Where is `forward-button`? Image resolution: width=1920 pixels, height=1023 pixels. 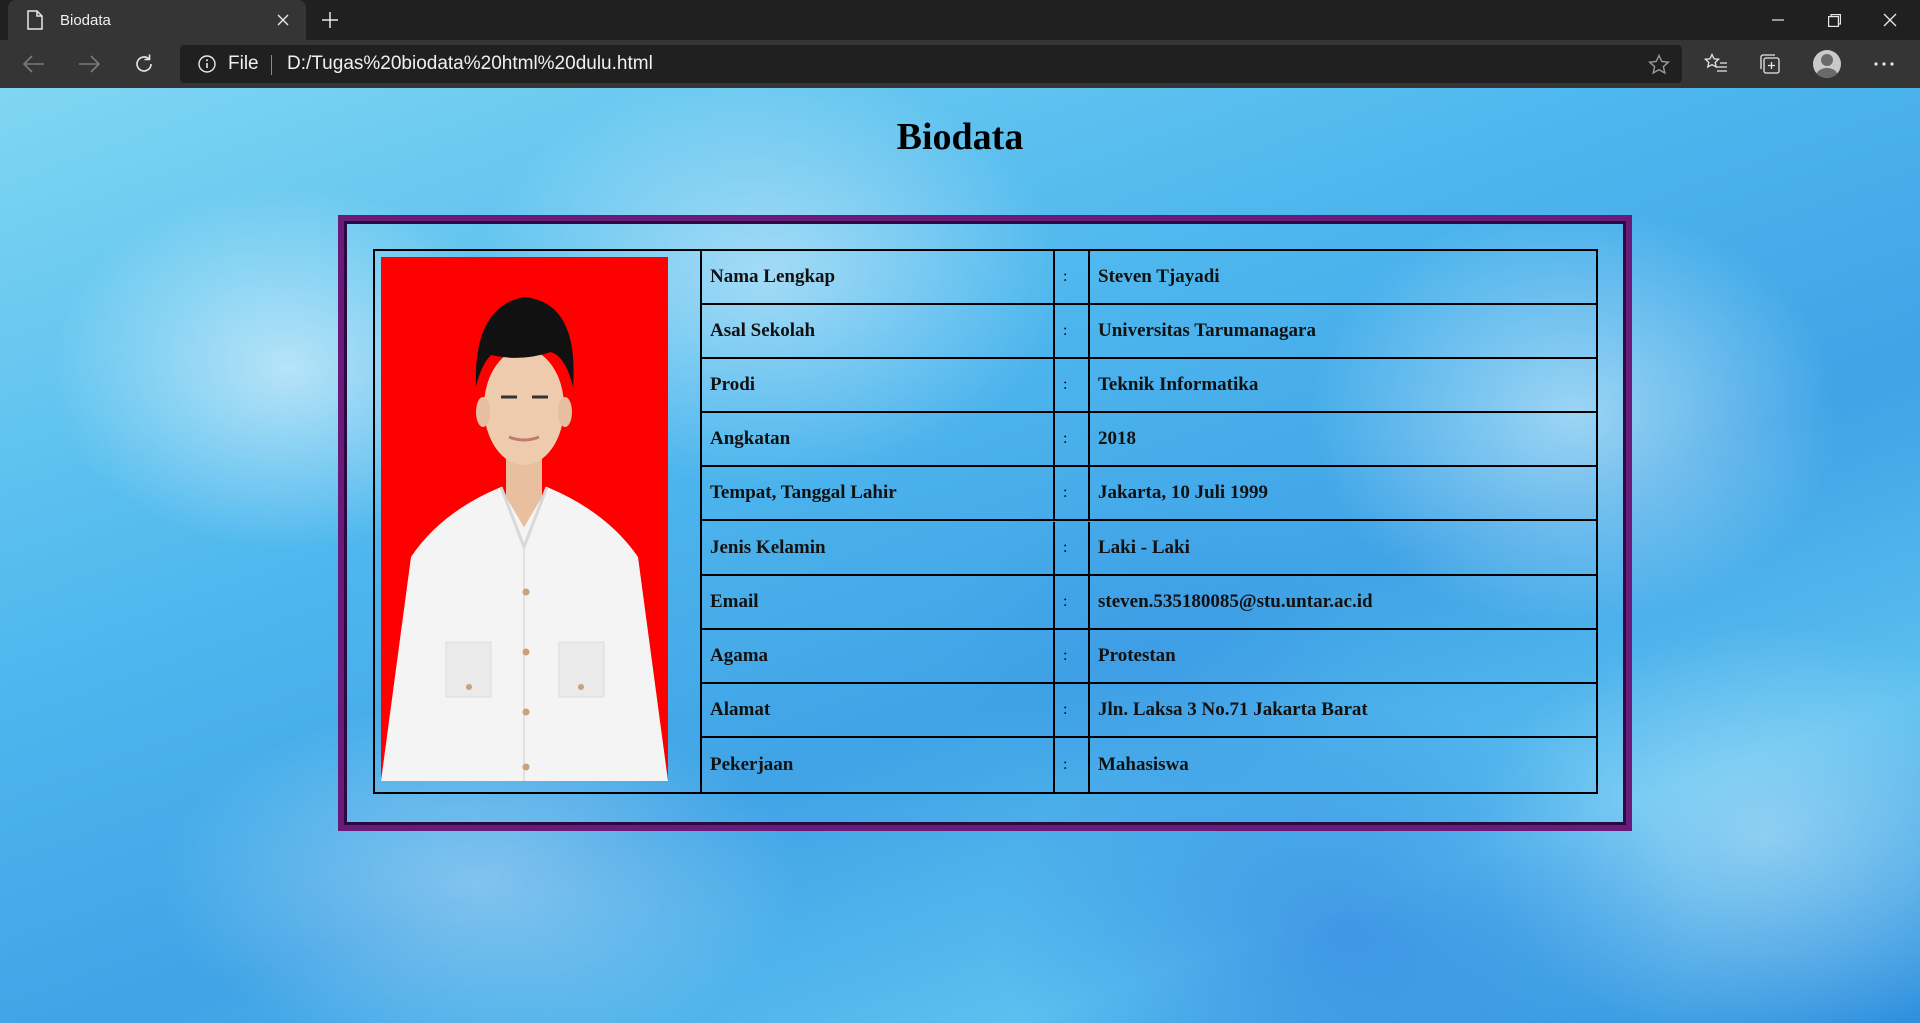
forward-button is located at coordinates (89, 64).